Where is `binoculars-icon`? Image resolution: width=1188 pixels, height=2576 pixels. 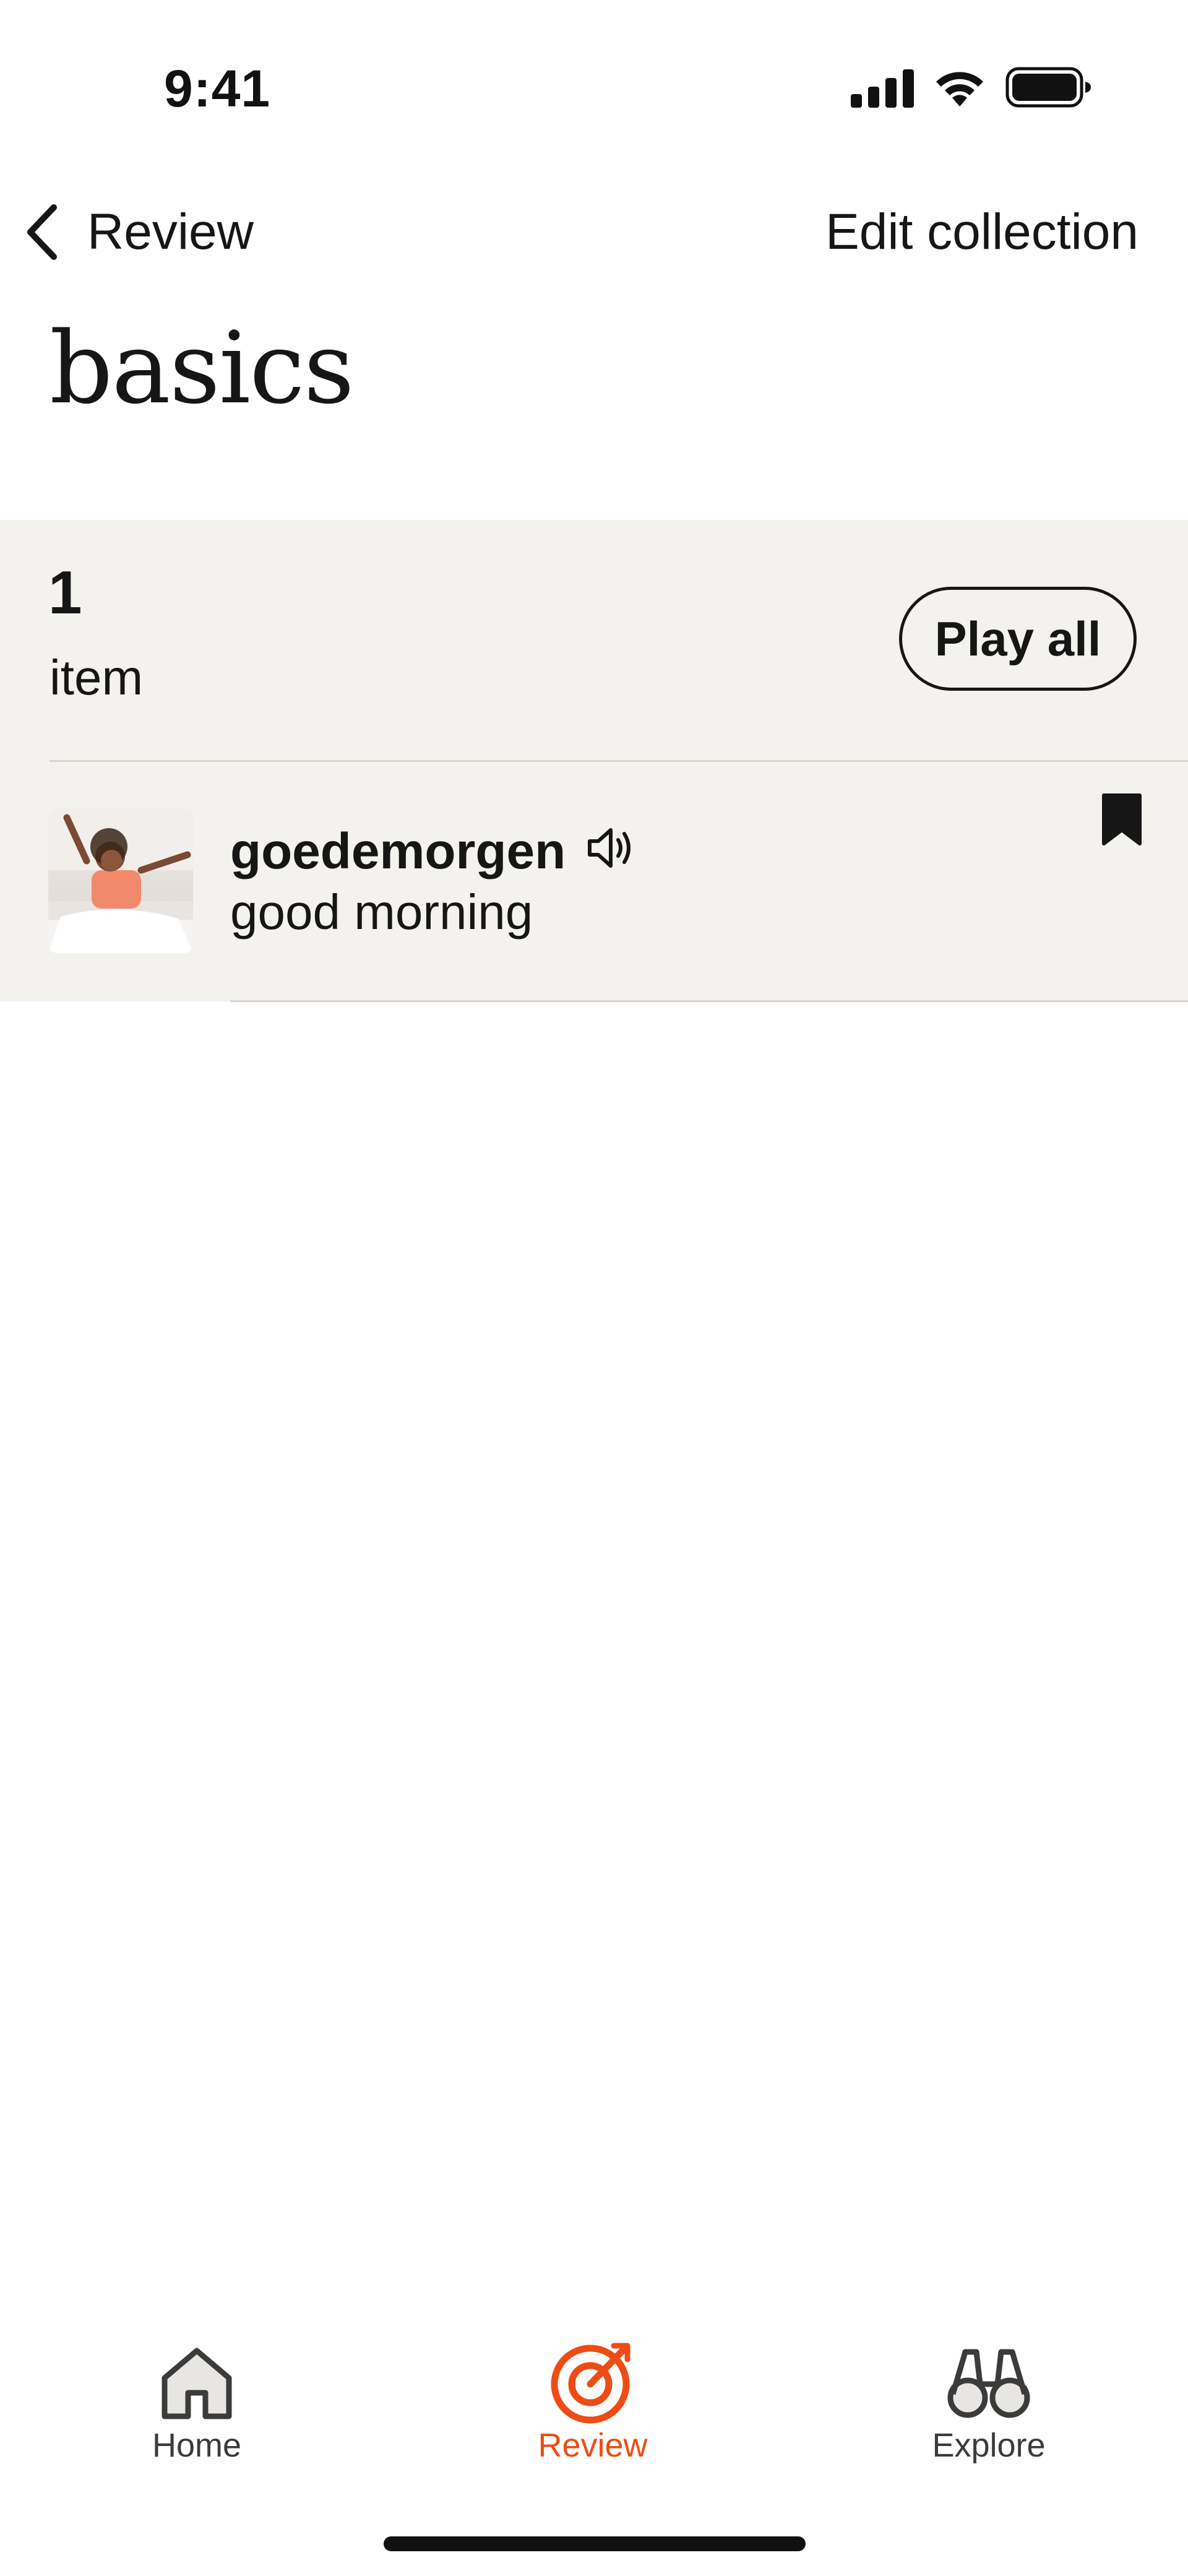 binoculars-icon is located at coordinates (988, 2383).